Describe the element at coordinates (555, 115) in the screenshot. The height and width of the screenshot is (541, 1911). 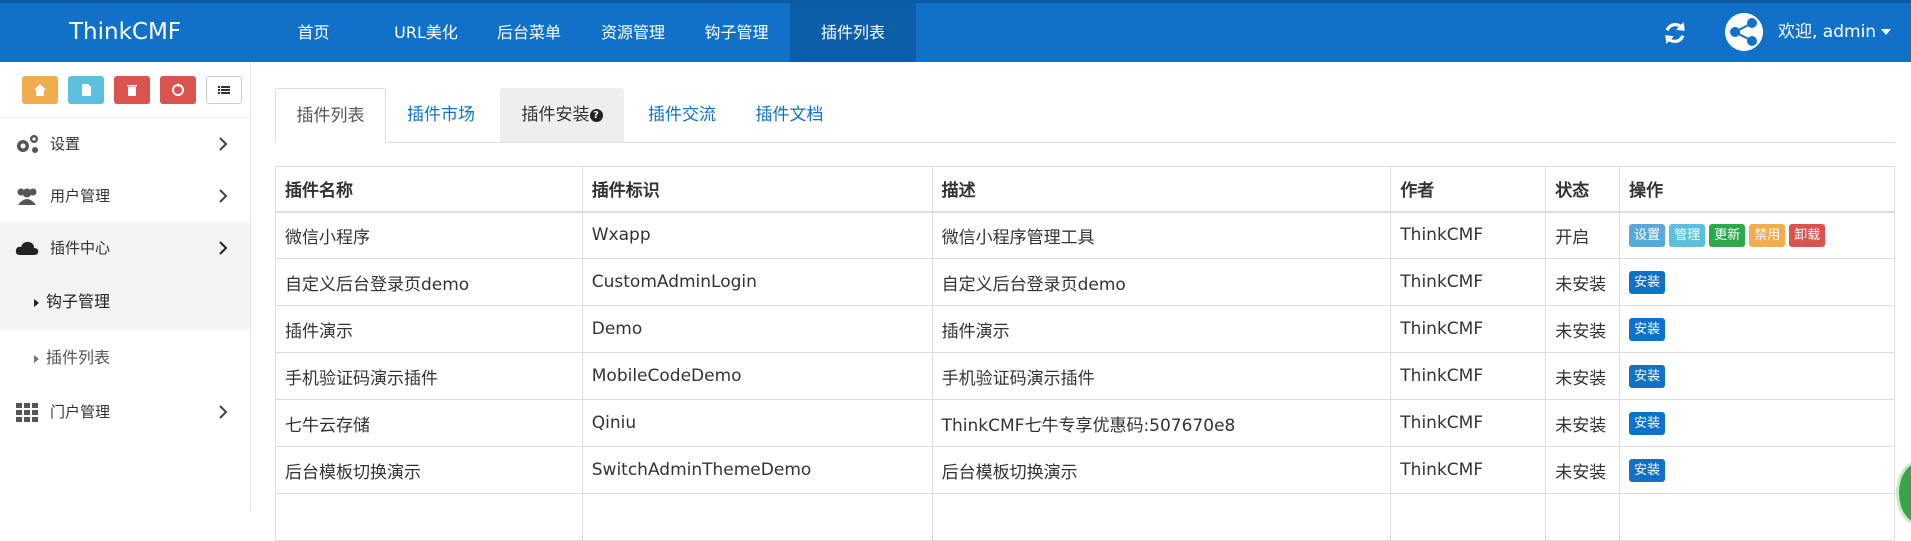
I see `tab-label: 插件安装` at that location.